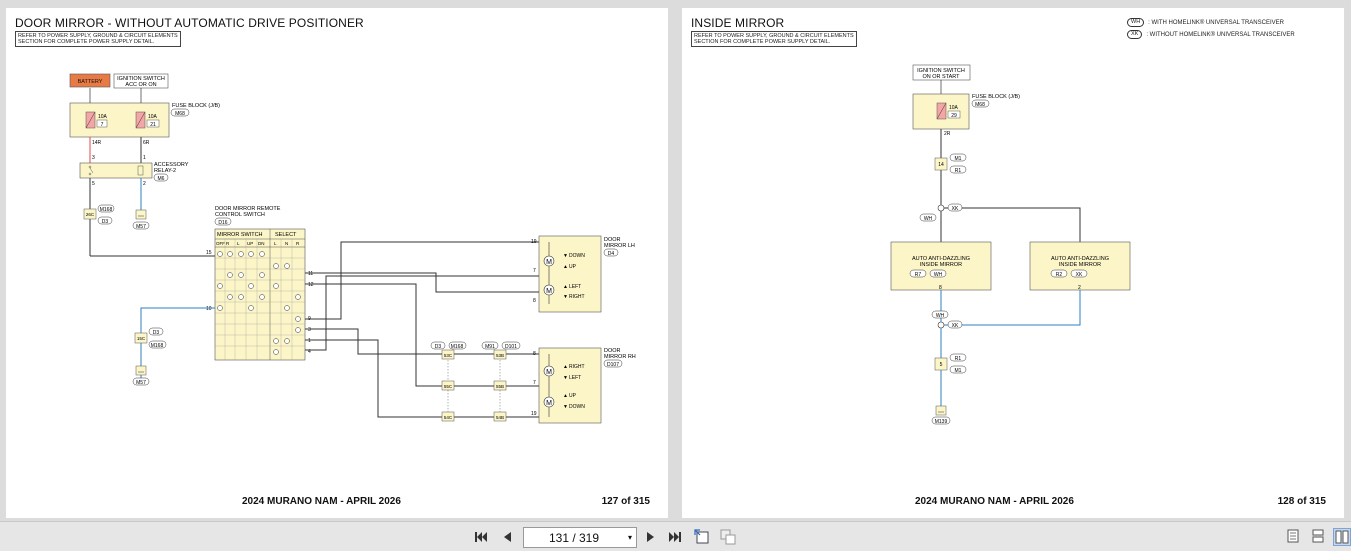  What do you see at coordinates (702, 537) in the screenshot?
I see `fit-page-icon` at bounding box center [702, 537].